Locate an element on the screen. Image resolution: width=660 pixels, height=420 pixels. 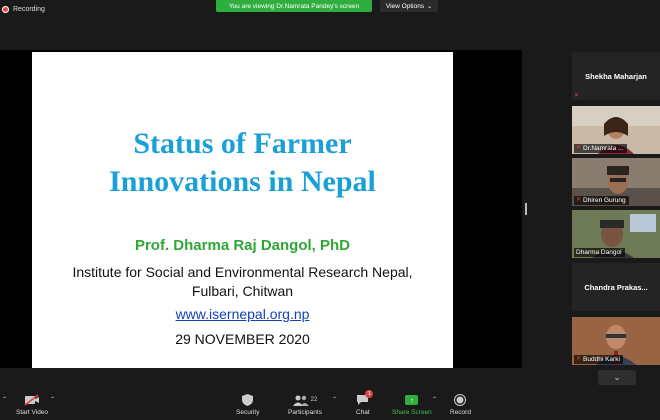
participants-options-caret: ⌃ is located at coordinates (334, 399).